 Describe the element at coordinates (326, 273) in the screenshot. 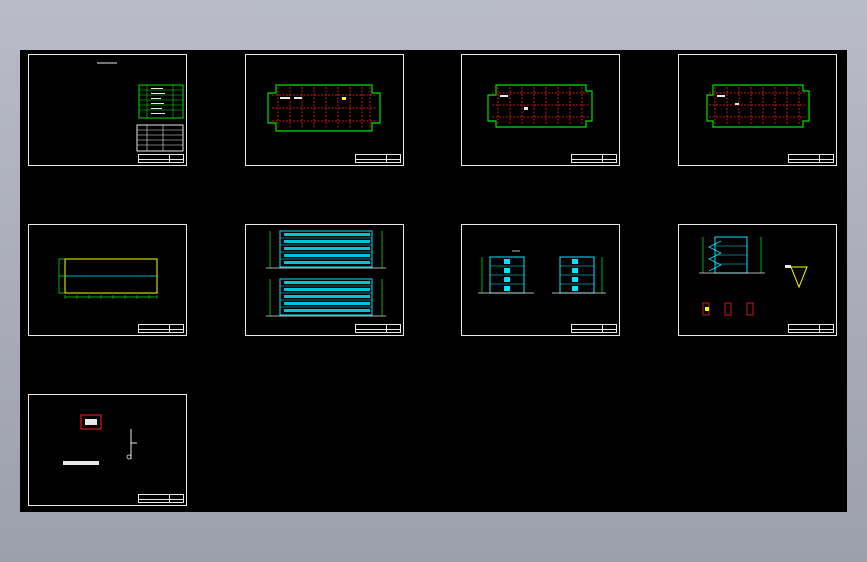

I see `elevation-drawing` at that location.